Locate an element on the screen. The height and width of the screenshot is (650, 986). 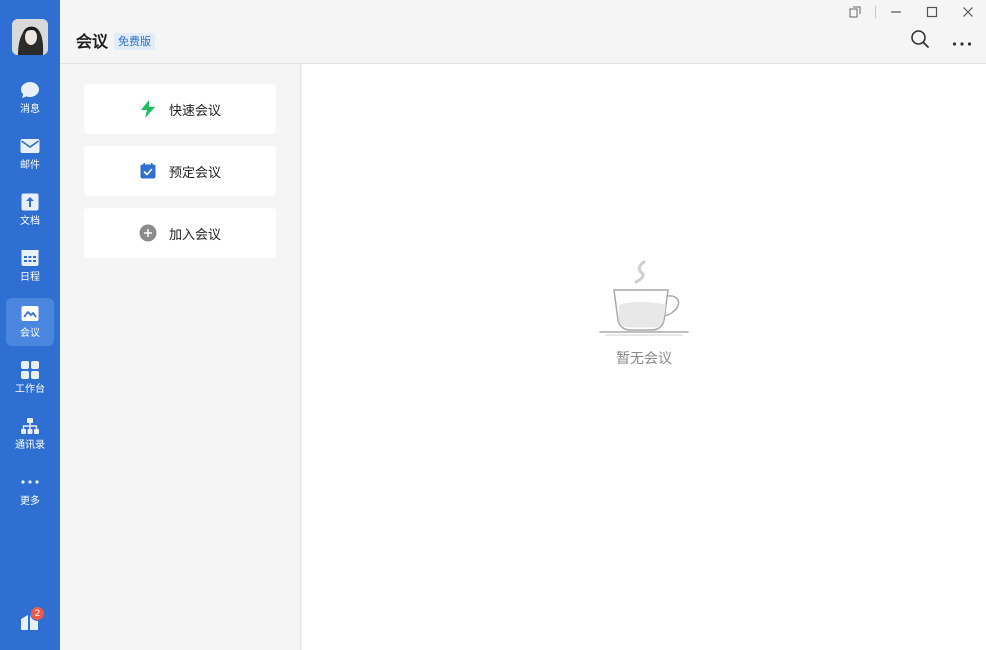
pin-window-button is located at coordinates (855, 12).